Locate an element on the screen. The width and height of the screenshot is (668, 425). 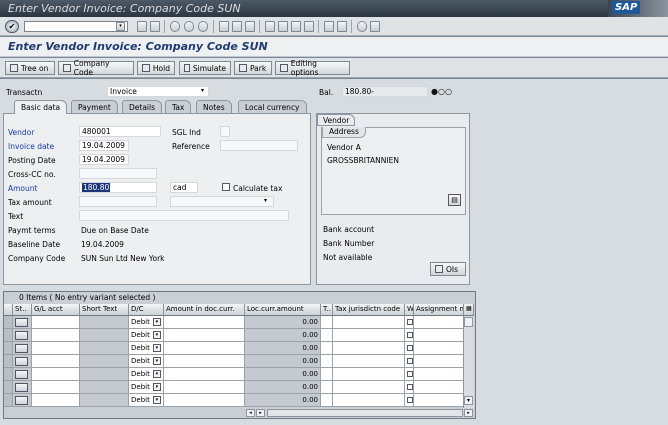
tab-details: Details is located at coordinates (142, 106).